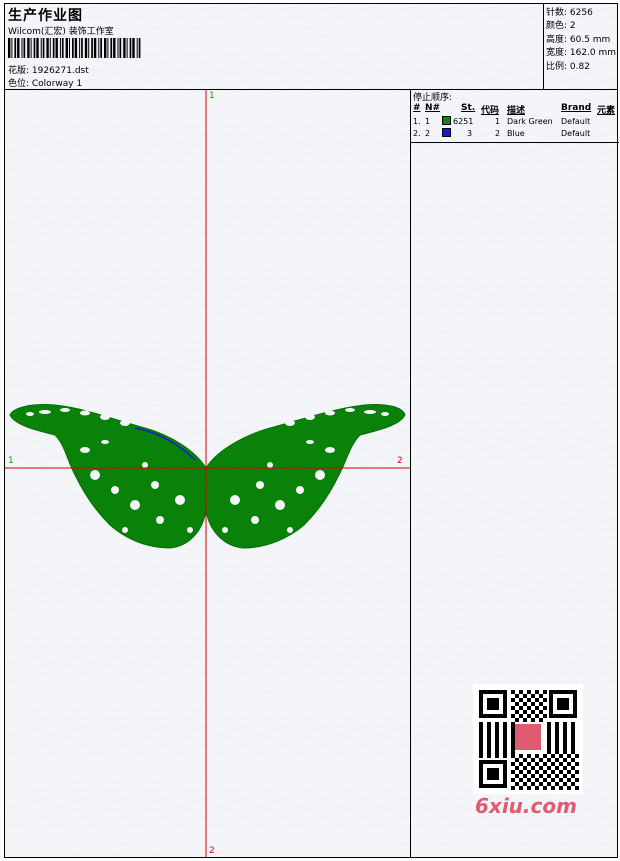 This screenshot has height=861, width=620. I want to click on qr-code, so click(528, 739).